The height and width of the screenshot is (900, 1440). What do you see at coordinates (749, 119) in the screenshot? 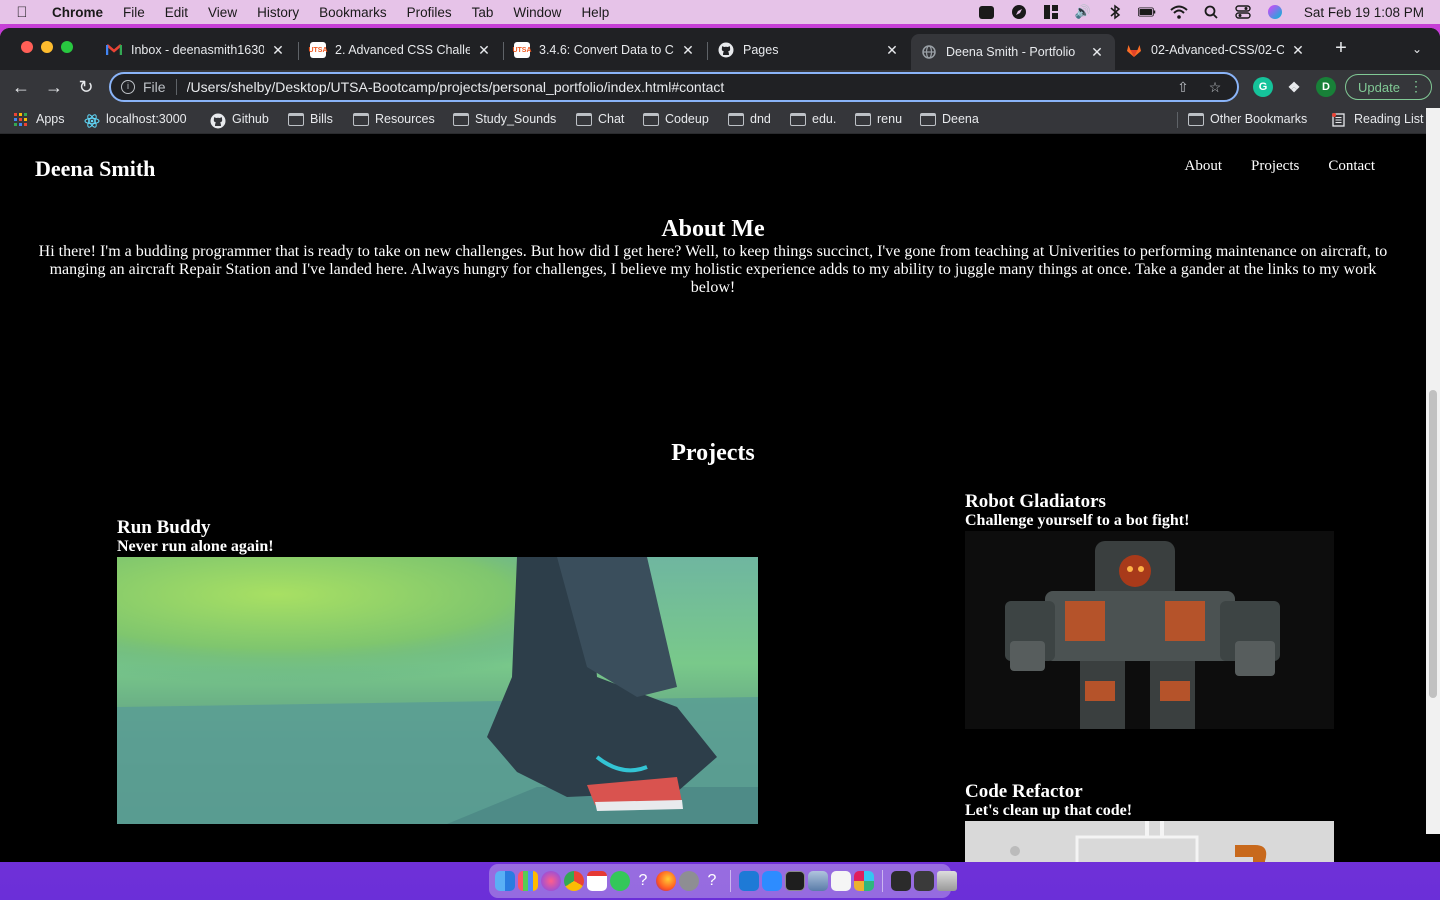
I see `bookmark-folder-dnd: dnd` at bounding box center [749, 119].